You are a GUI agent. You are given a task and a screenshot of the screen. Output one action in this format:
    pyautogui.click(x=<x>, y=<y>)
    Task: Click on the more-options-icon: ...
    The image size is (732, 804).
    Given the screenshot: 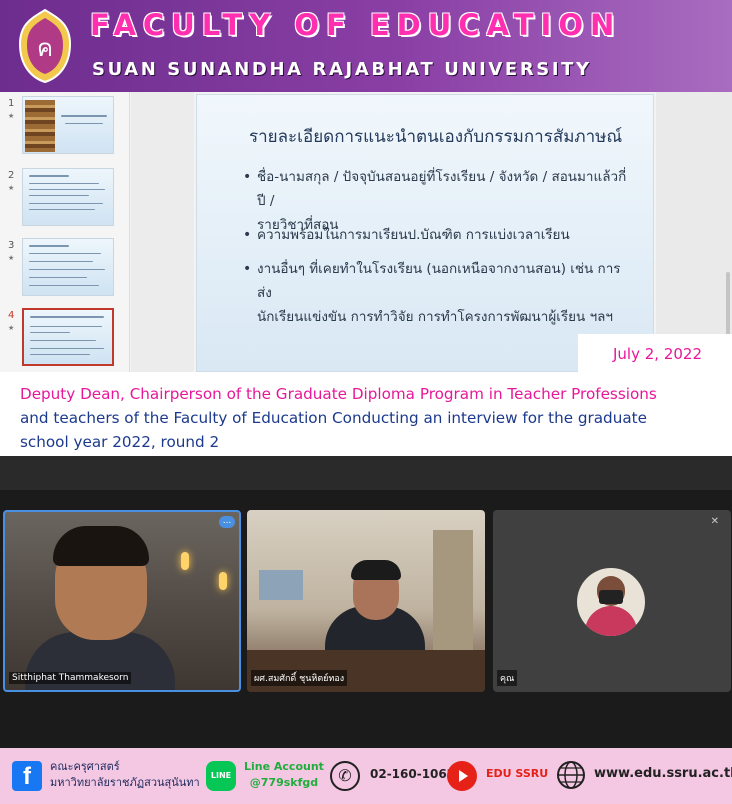 What is the action you would take?
    pyautogui.click(x=227, y=522)
    